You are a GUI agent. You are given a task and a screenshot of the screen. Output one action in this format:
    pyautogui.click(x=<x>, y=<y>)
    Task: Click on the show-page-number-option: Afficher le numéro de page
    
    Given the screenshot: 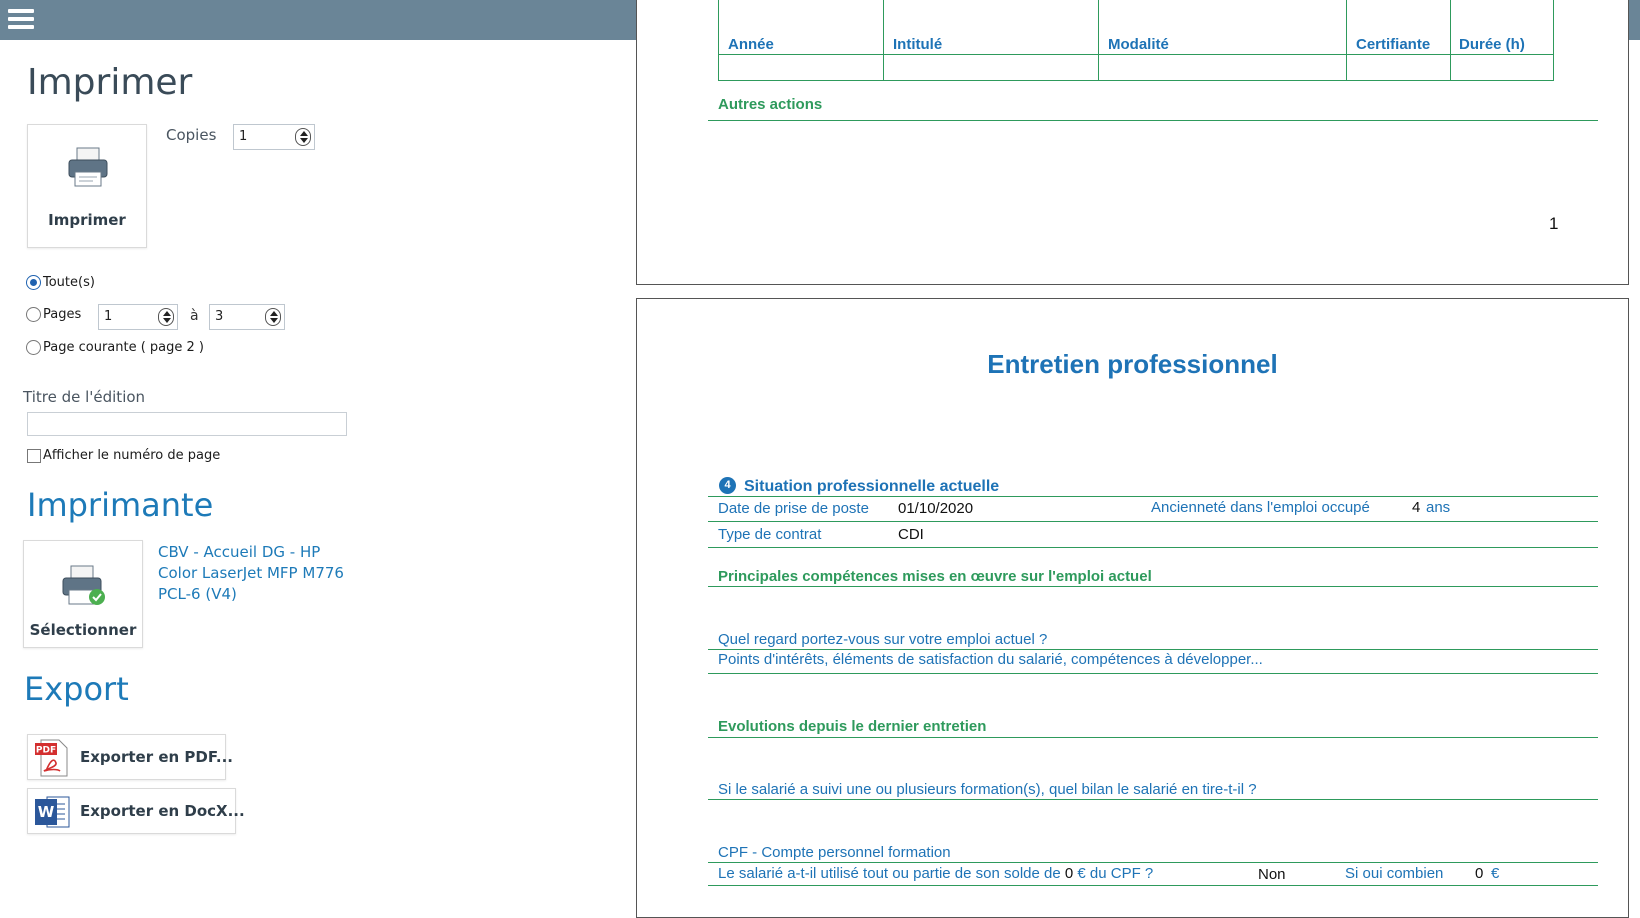 What is the action you would take?
    pyautogui.click(x=123, y=455)
    